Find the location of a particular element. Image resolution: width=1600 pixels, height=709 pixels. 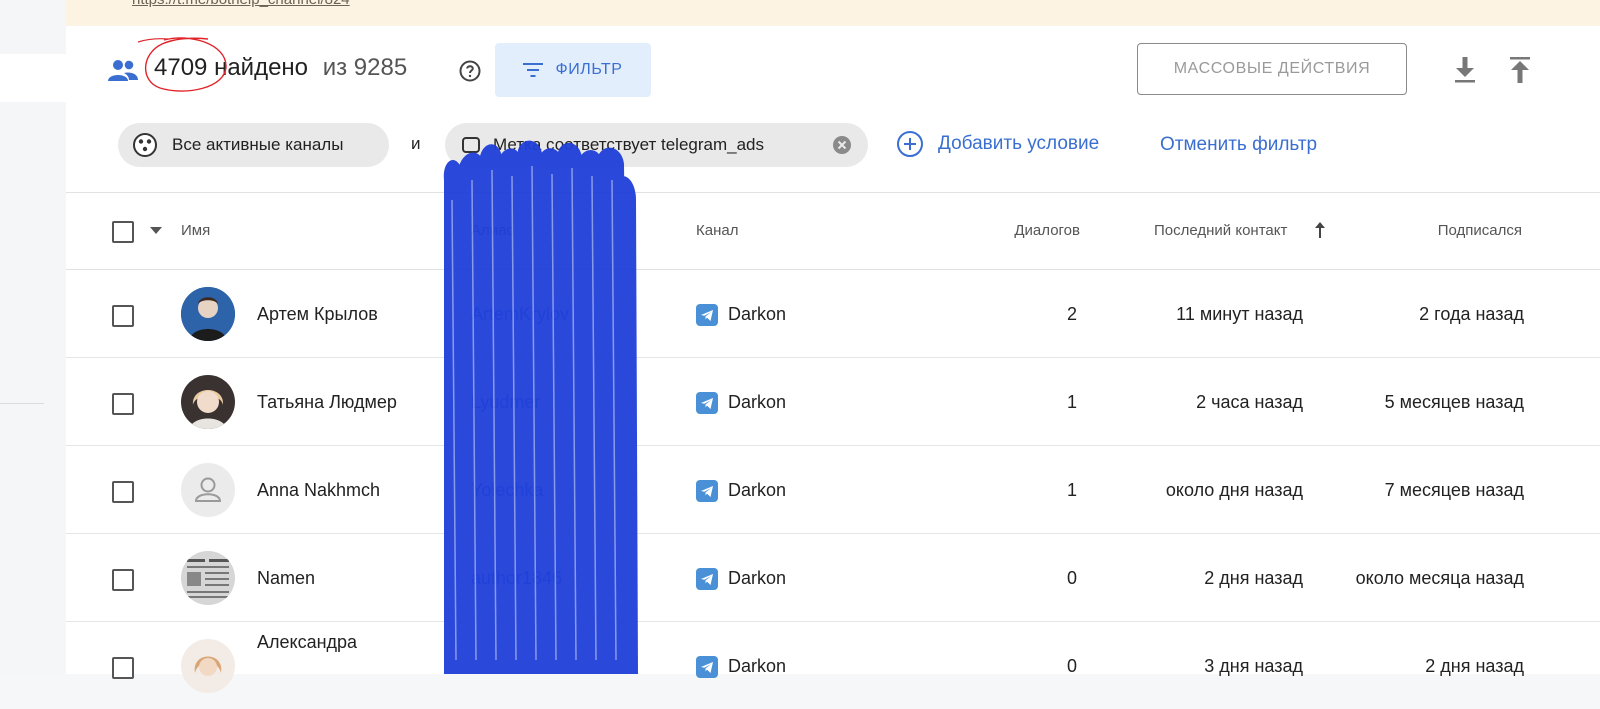

column-channel: Канал is located at coordinates (717, 230).